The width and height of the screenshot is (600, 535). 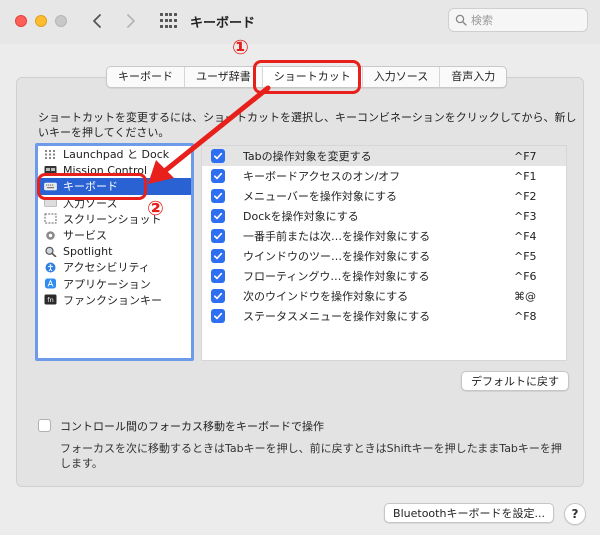 I want to click on back-button, so click(x=97, y=21).